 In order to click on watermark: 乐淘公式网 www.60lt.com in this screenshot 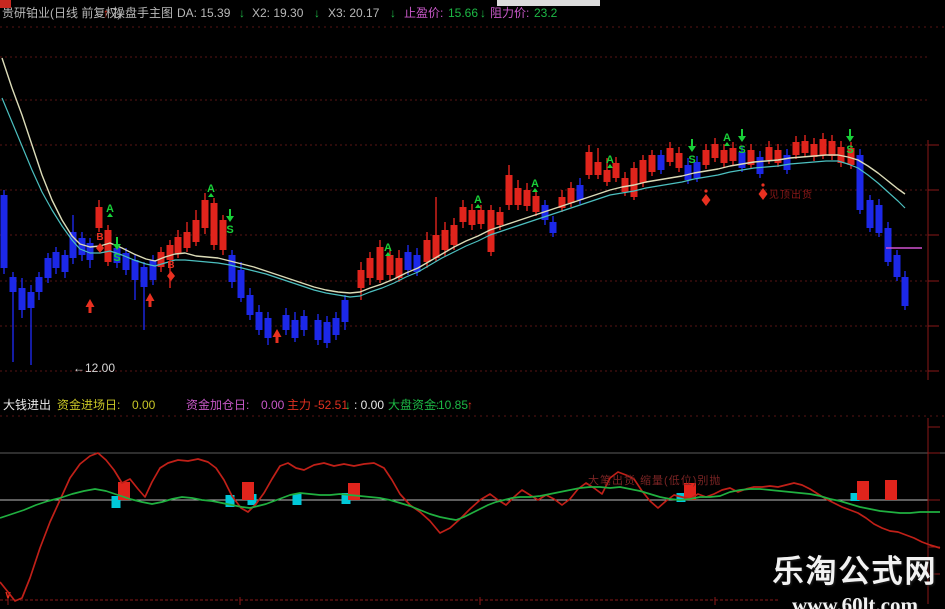, I will do `click(855, 577)`.